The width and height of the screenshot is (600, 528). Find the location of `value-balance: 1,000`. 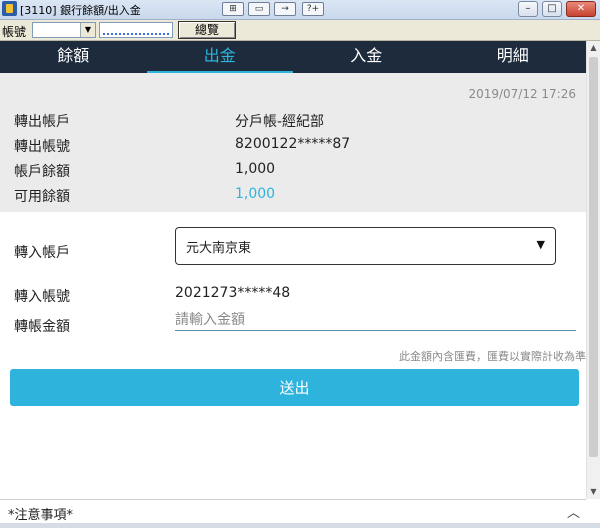

value-balance: 1,000 is located at coordinates (255, 169).